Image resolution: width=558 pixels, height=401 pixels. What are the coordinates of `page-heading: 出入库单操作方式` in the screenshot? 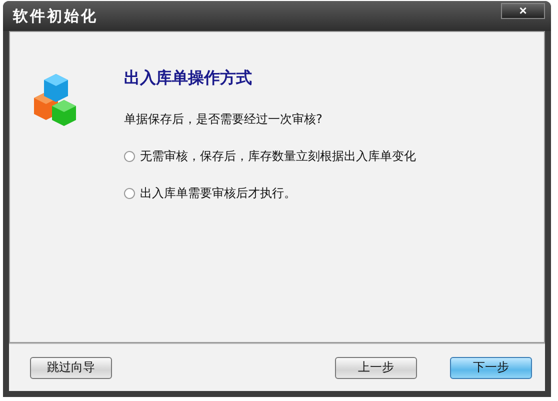 It's located at (188, 78).